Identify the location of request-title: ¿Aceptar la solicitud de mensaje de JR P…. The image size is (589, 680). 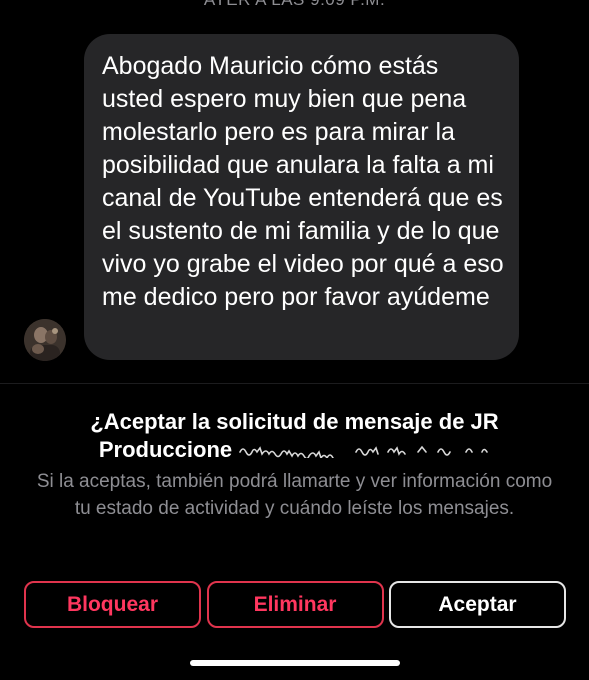
(294, 436).